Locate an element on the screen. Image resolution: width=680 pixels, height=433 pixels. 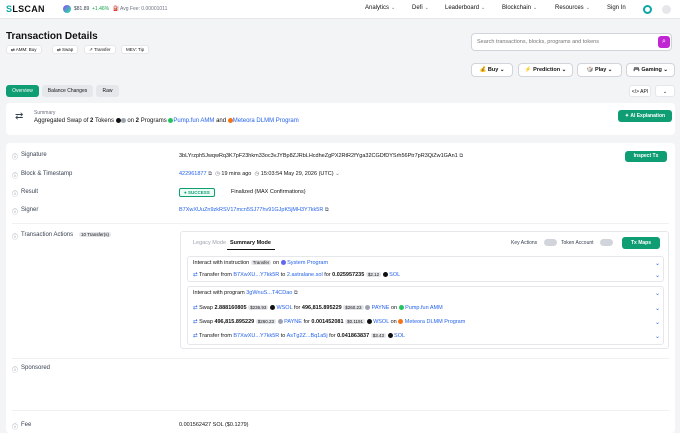
tag-amm-buy: ⇄ AMM: Buy is located at coordinates (24, 49).